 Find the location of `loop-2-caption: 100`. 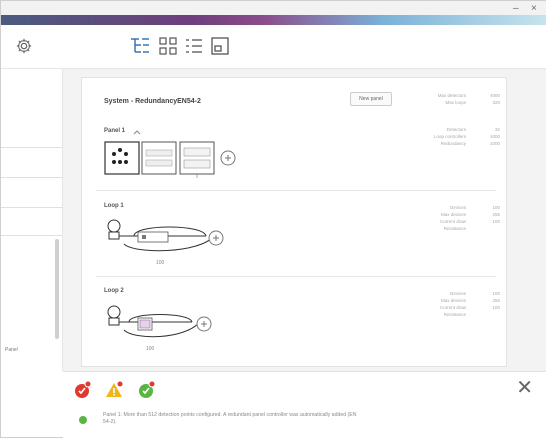

loop-2-caption: 100 is located at coordinates (150, 349).